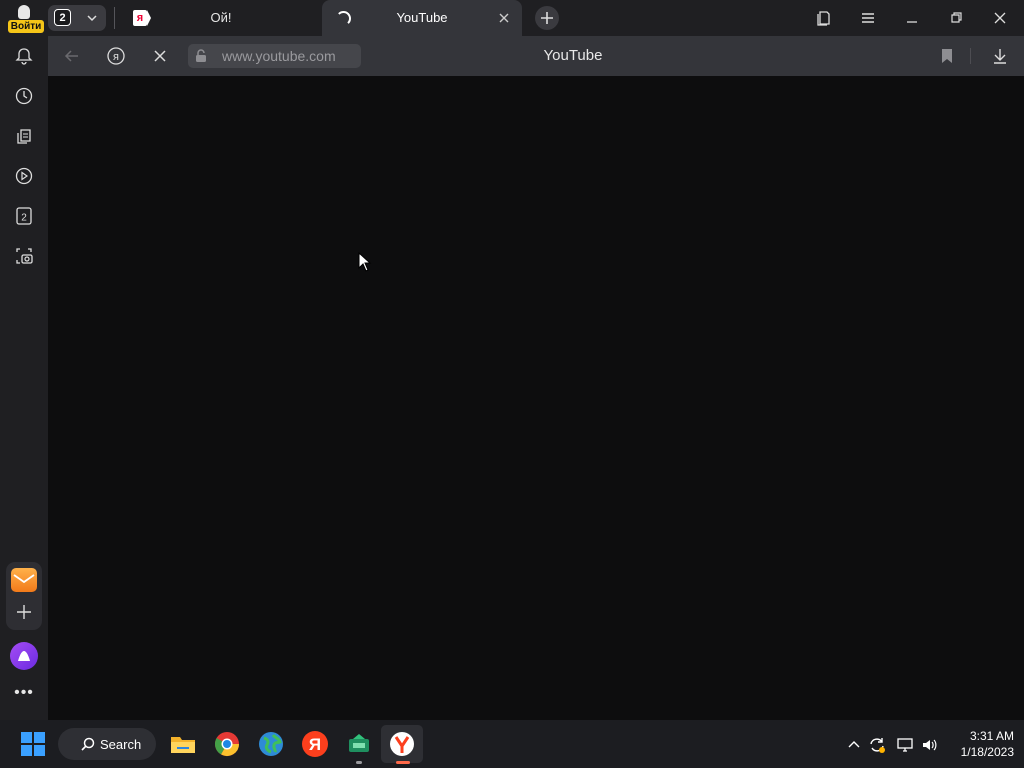  Describe the element at coordinates (33, 744) in the screenshot. I see `windows-start-icon` at that location.